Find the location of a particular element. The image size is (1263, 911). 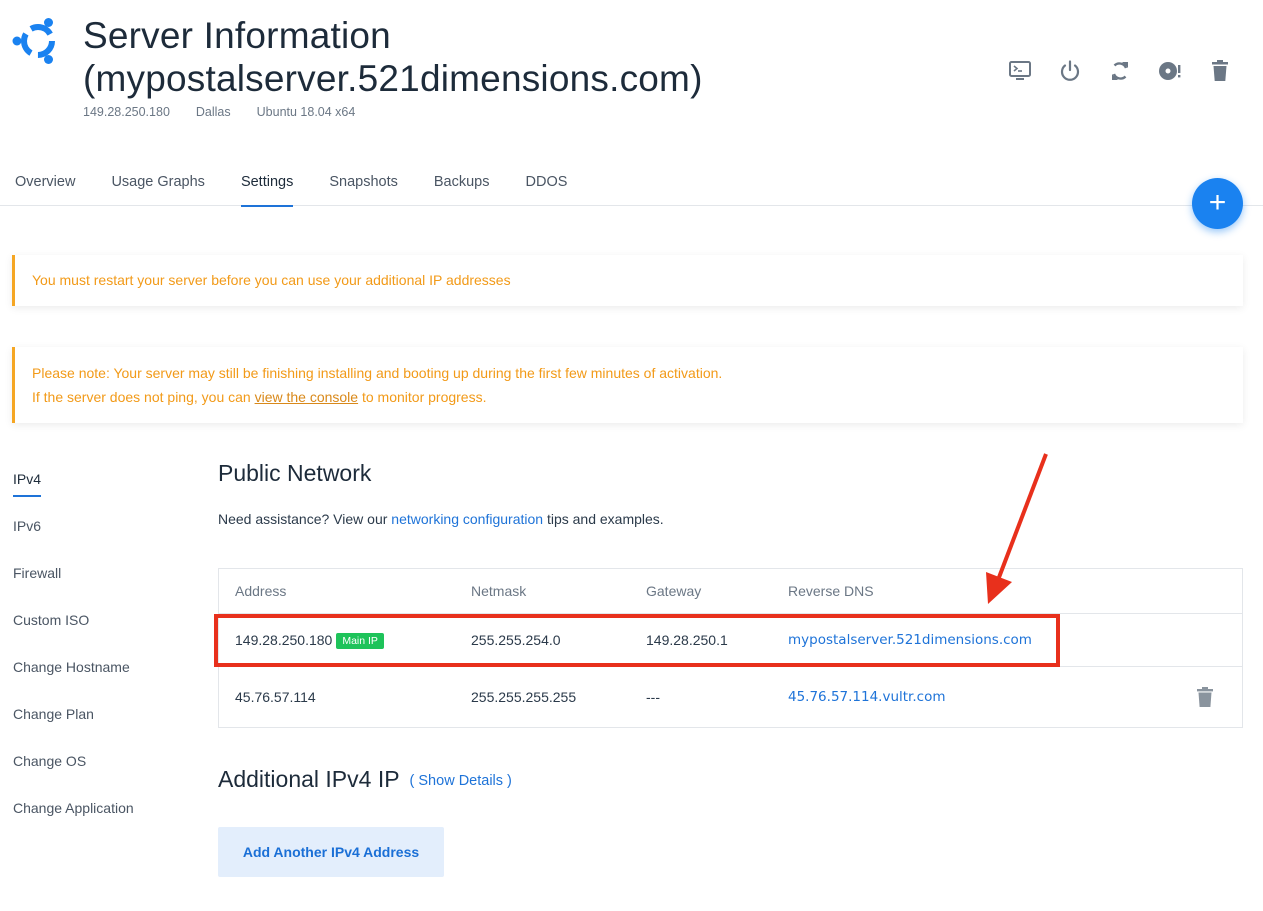

sidenav-item-change-application: Change Application is located at coordinates (73, 819).